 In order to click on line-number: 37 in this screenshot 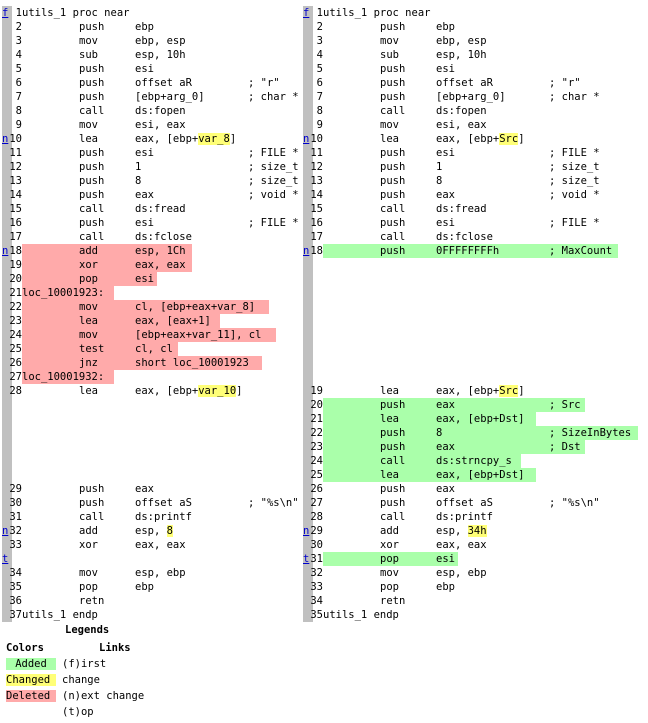, I will do `click(15, 615)`.